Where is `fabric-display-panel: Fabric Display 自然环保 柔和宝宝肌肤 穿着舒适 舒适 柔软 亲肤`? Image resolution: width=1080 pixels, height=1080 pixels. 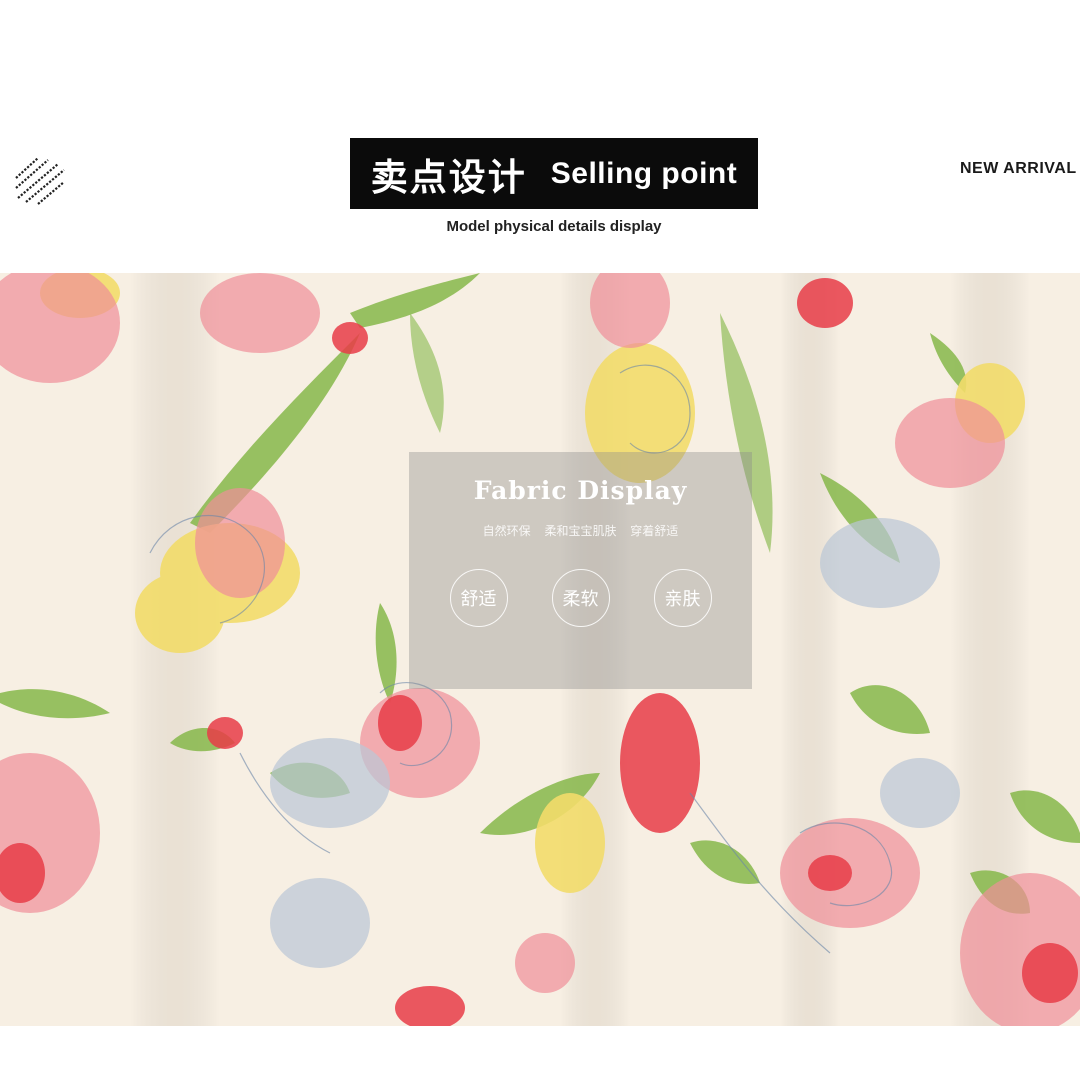 fabric-display-panel: Fabric Display 自然环保 柔和宝宝肌肤 穿着舒适 舒适 柔软 亲肤 is located at coordinates (580, 570).